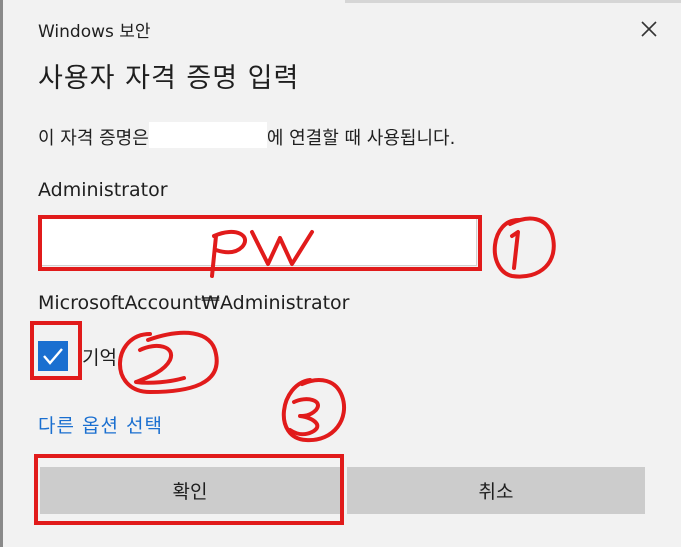 This screenshot has height=547, width=681. What do you see at coordinates (100, 424) in the screenshot?
I see `more-options-link: 다른 옵션 선택` at bounding box center [100, 424].